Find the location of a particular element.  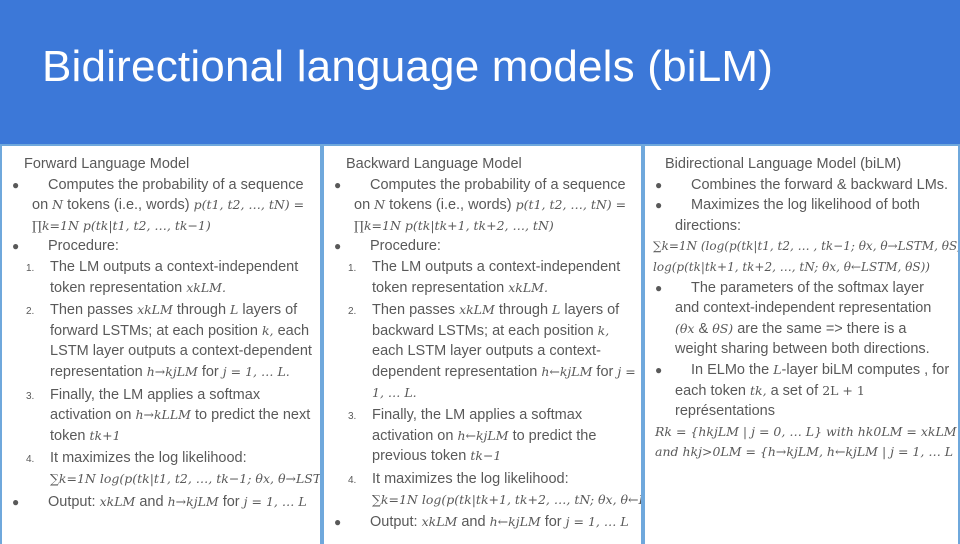

forward-b1-mid: tokens (i.e., words) is located at coordinates (128, 205).